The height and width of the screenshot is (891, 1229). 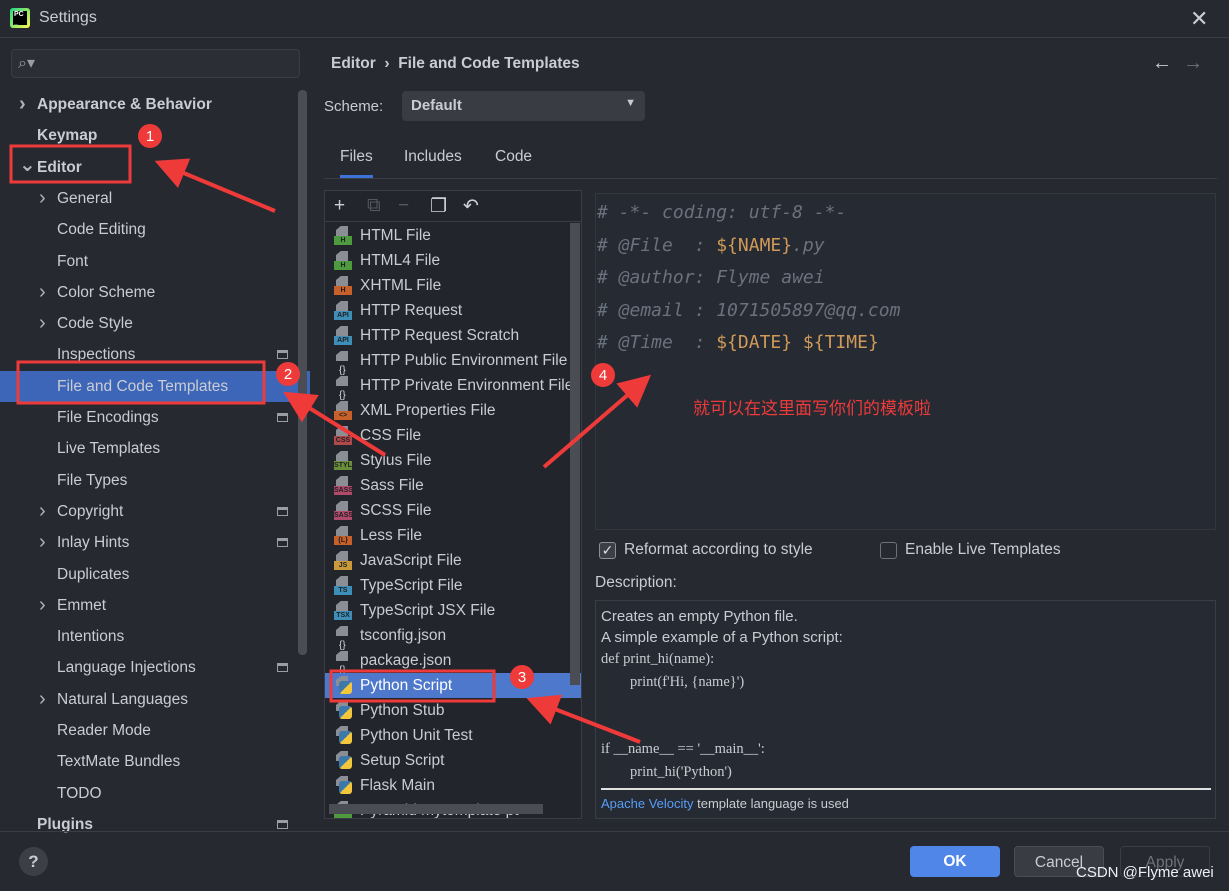 I want to click on template-item: Python Stub, so click(x=453, y=710).